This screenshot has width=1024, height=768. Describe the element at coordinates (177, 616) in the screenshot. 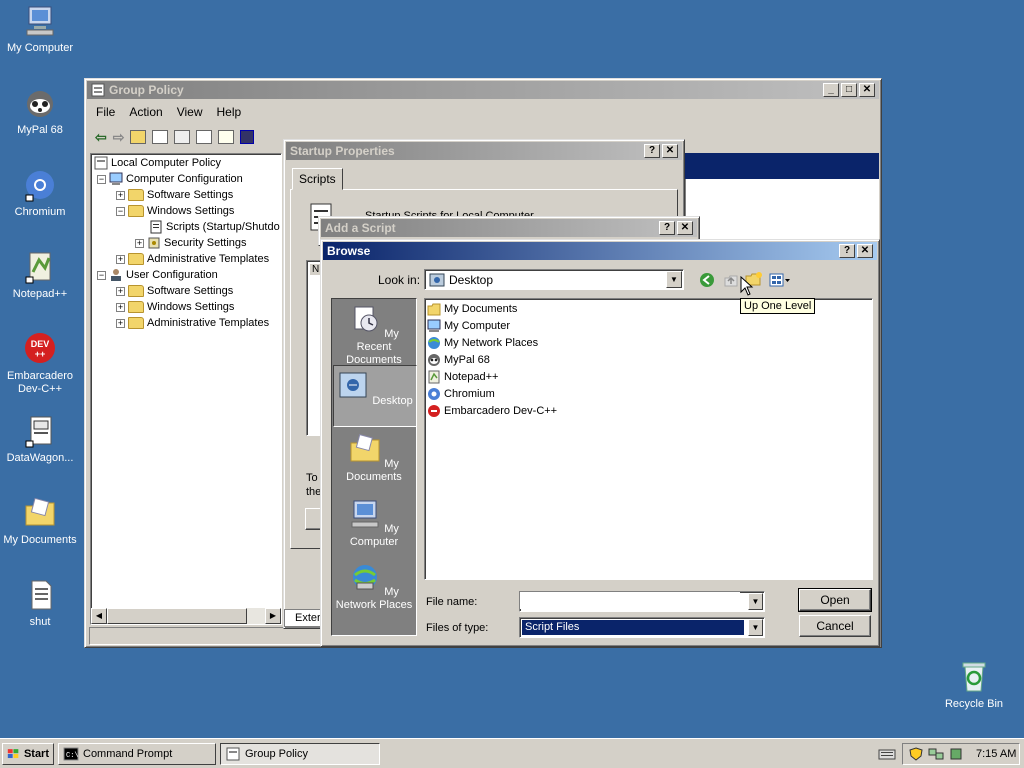

I see `scroll-thumb` at that location.